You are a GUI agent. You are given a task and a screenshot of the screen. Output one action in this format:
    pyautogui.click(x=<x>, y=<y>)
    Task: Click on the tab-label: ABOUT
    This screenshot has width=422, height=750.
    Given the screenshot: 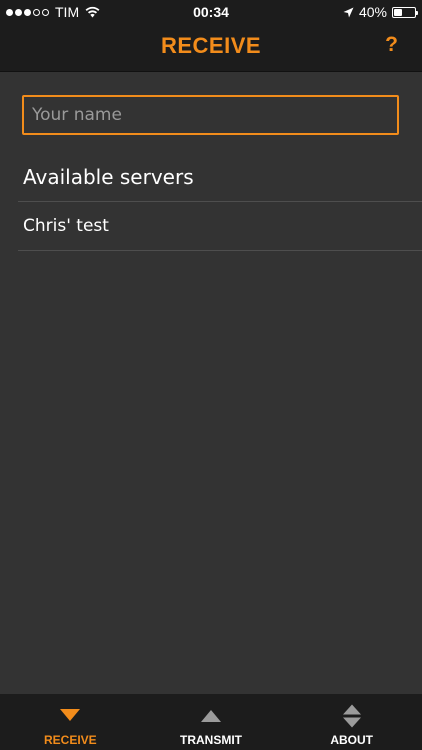 What is the action you would take?
    pyautogui.click(x=352, y=740)
    